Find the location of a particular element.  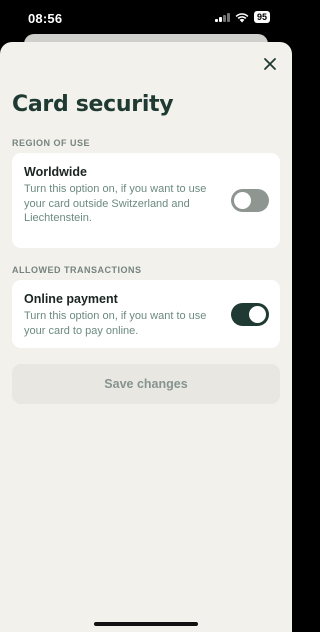

status-bar: 08:56 95 is located at coordinates (146, 18).